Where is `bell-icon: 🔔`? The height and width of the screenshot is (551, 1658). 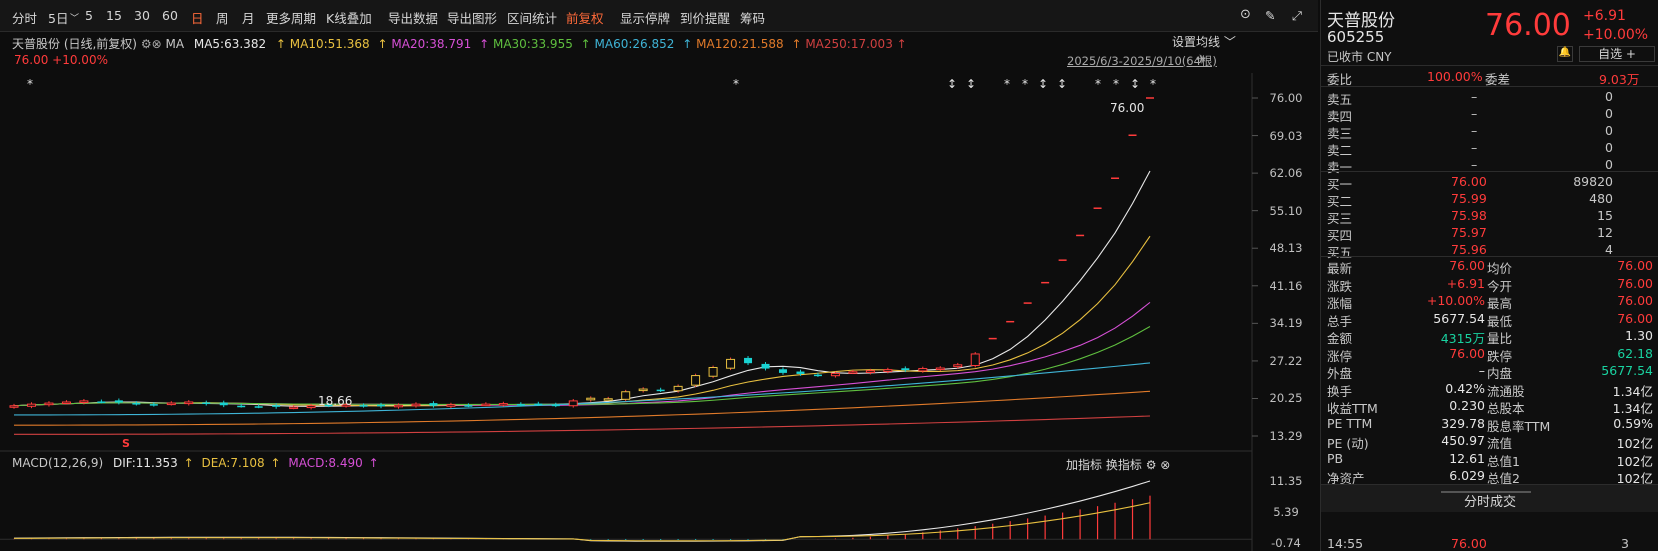 bell-icon: 🔔 is located at coordinates (1565, 54).